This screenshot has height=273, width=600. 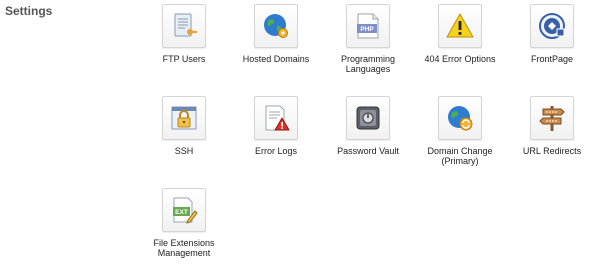 I want to click on frontpage-icon, so click(x=552, y=26).